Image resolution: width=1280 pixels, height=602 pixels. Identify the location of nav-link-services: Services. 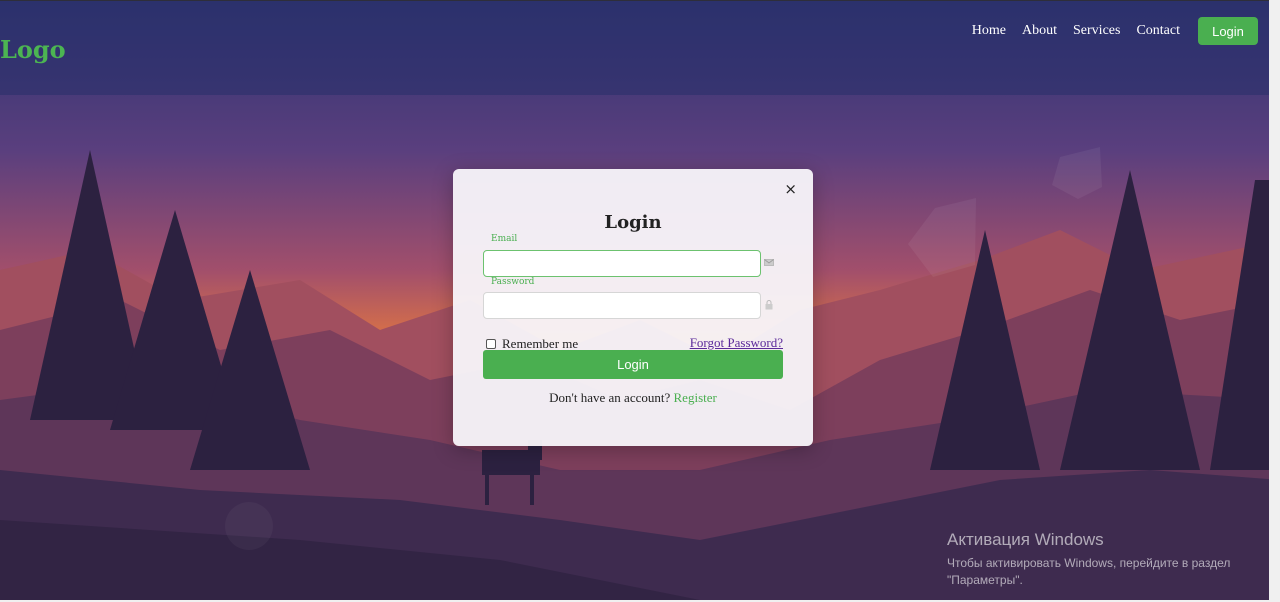
(1096, 31).